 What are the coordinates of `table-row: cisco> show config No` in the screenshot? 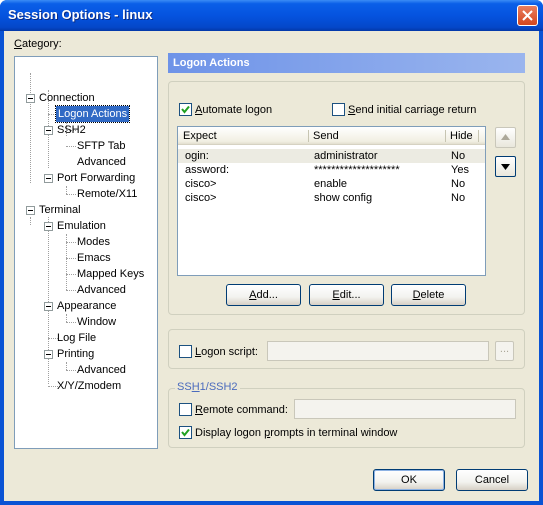 It's located at (331, 198).